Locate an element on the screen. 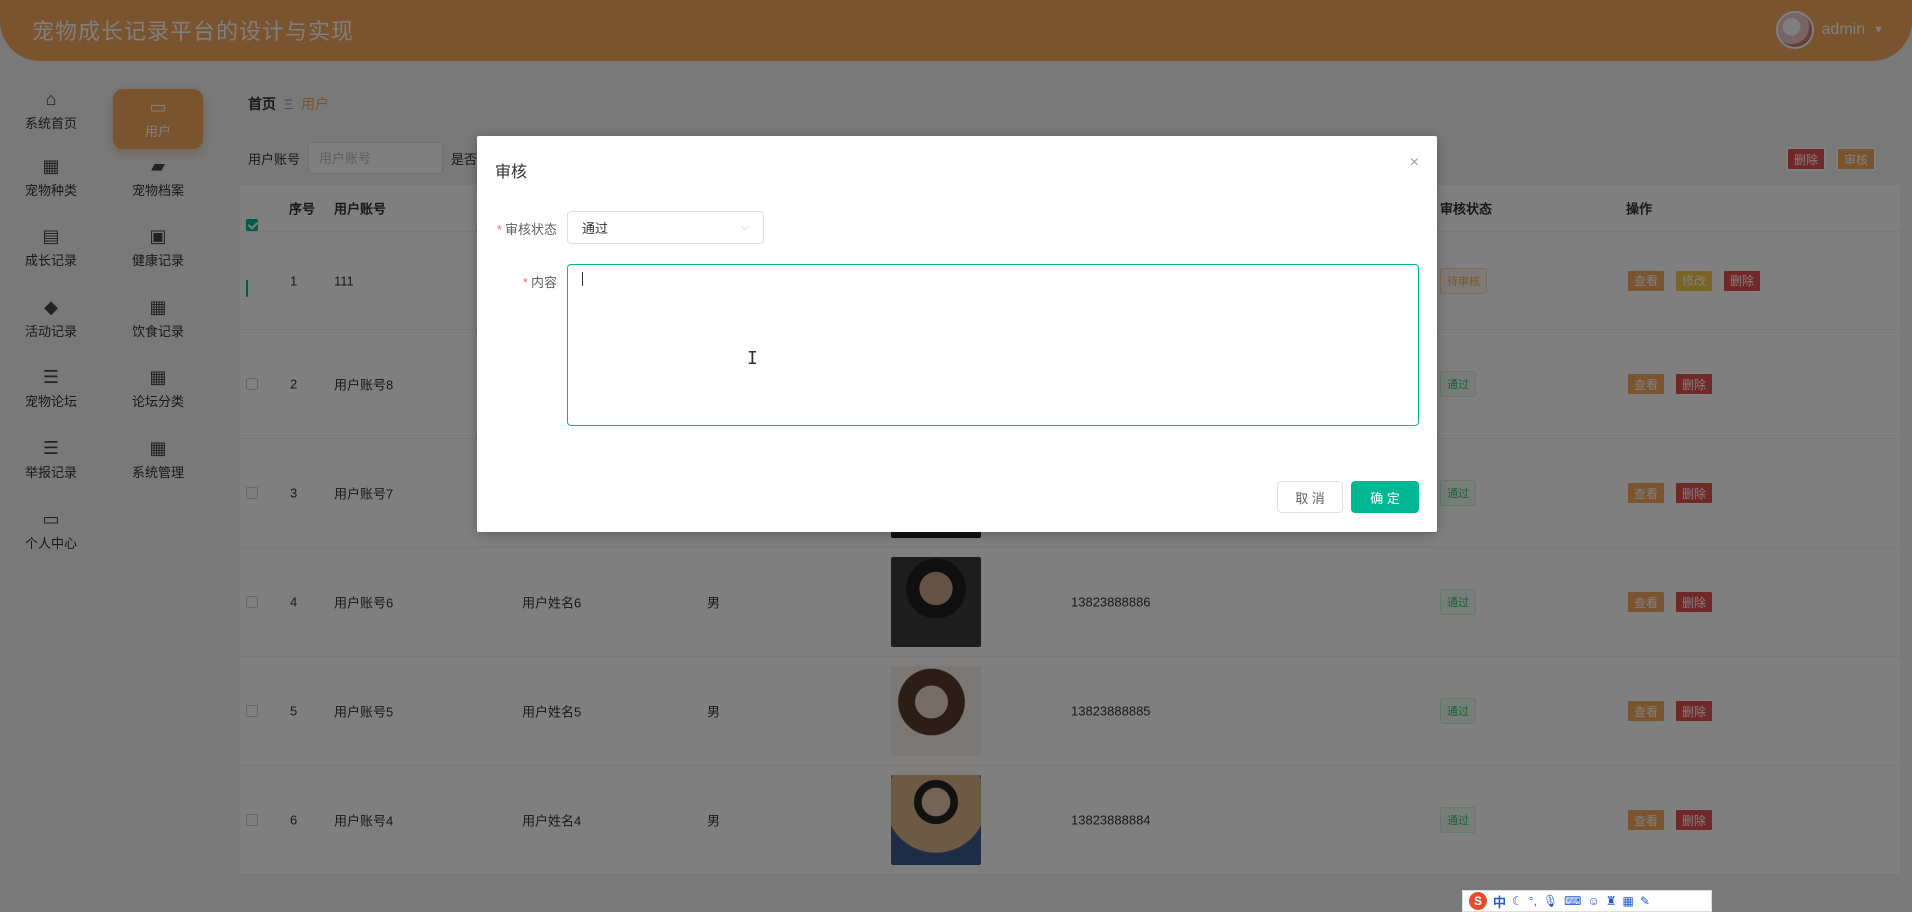 This screenshot has height=912, width=1912. close-icon: × is located at coordinates (1414, 163).